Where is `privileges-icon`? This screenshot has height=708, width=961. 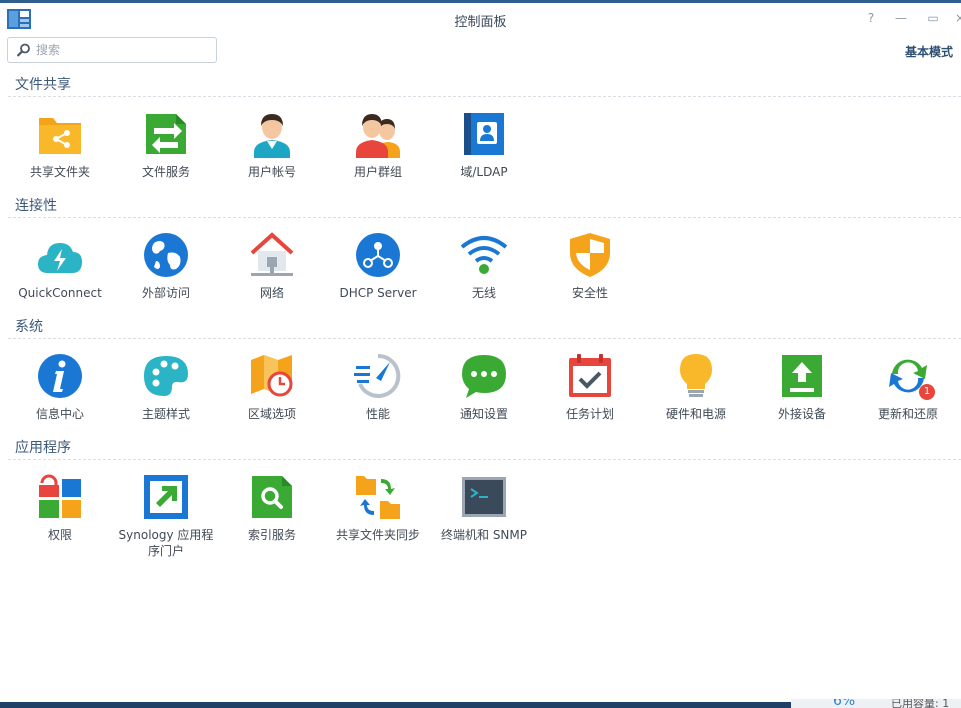
privileges-icon is located at coordinates (60, 496).